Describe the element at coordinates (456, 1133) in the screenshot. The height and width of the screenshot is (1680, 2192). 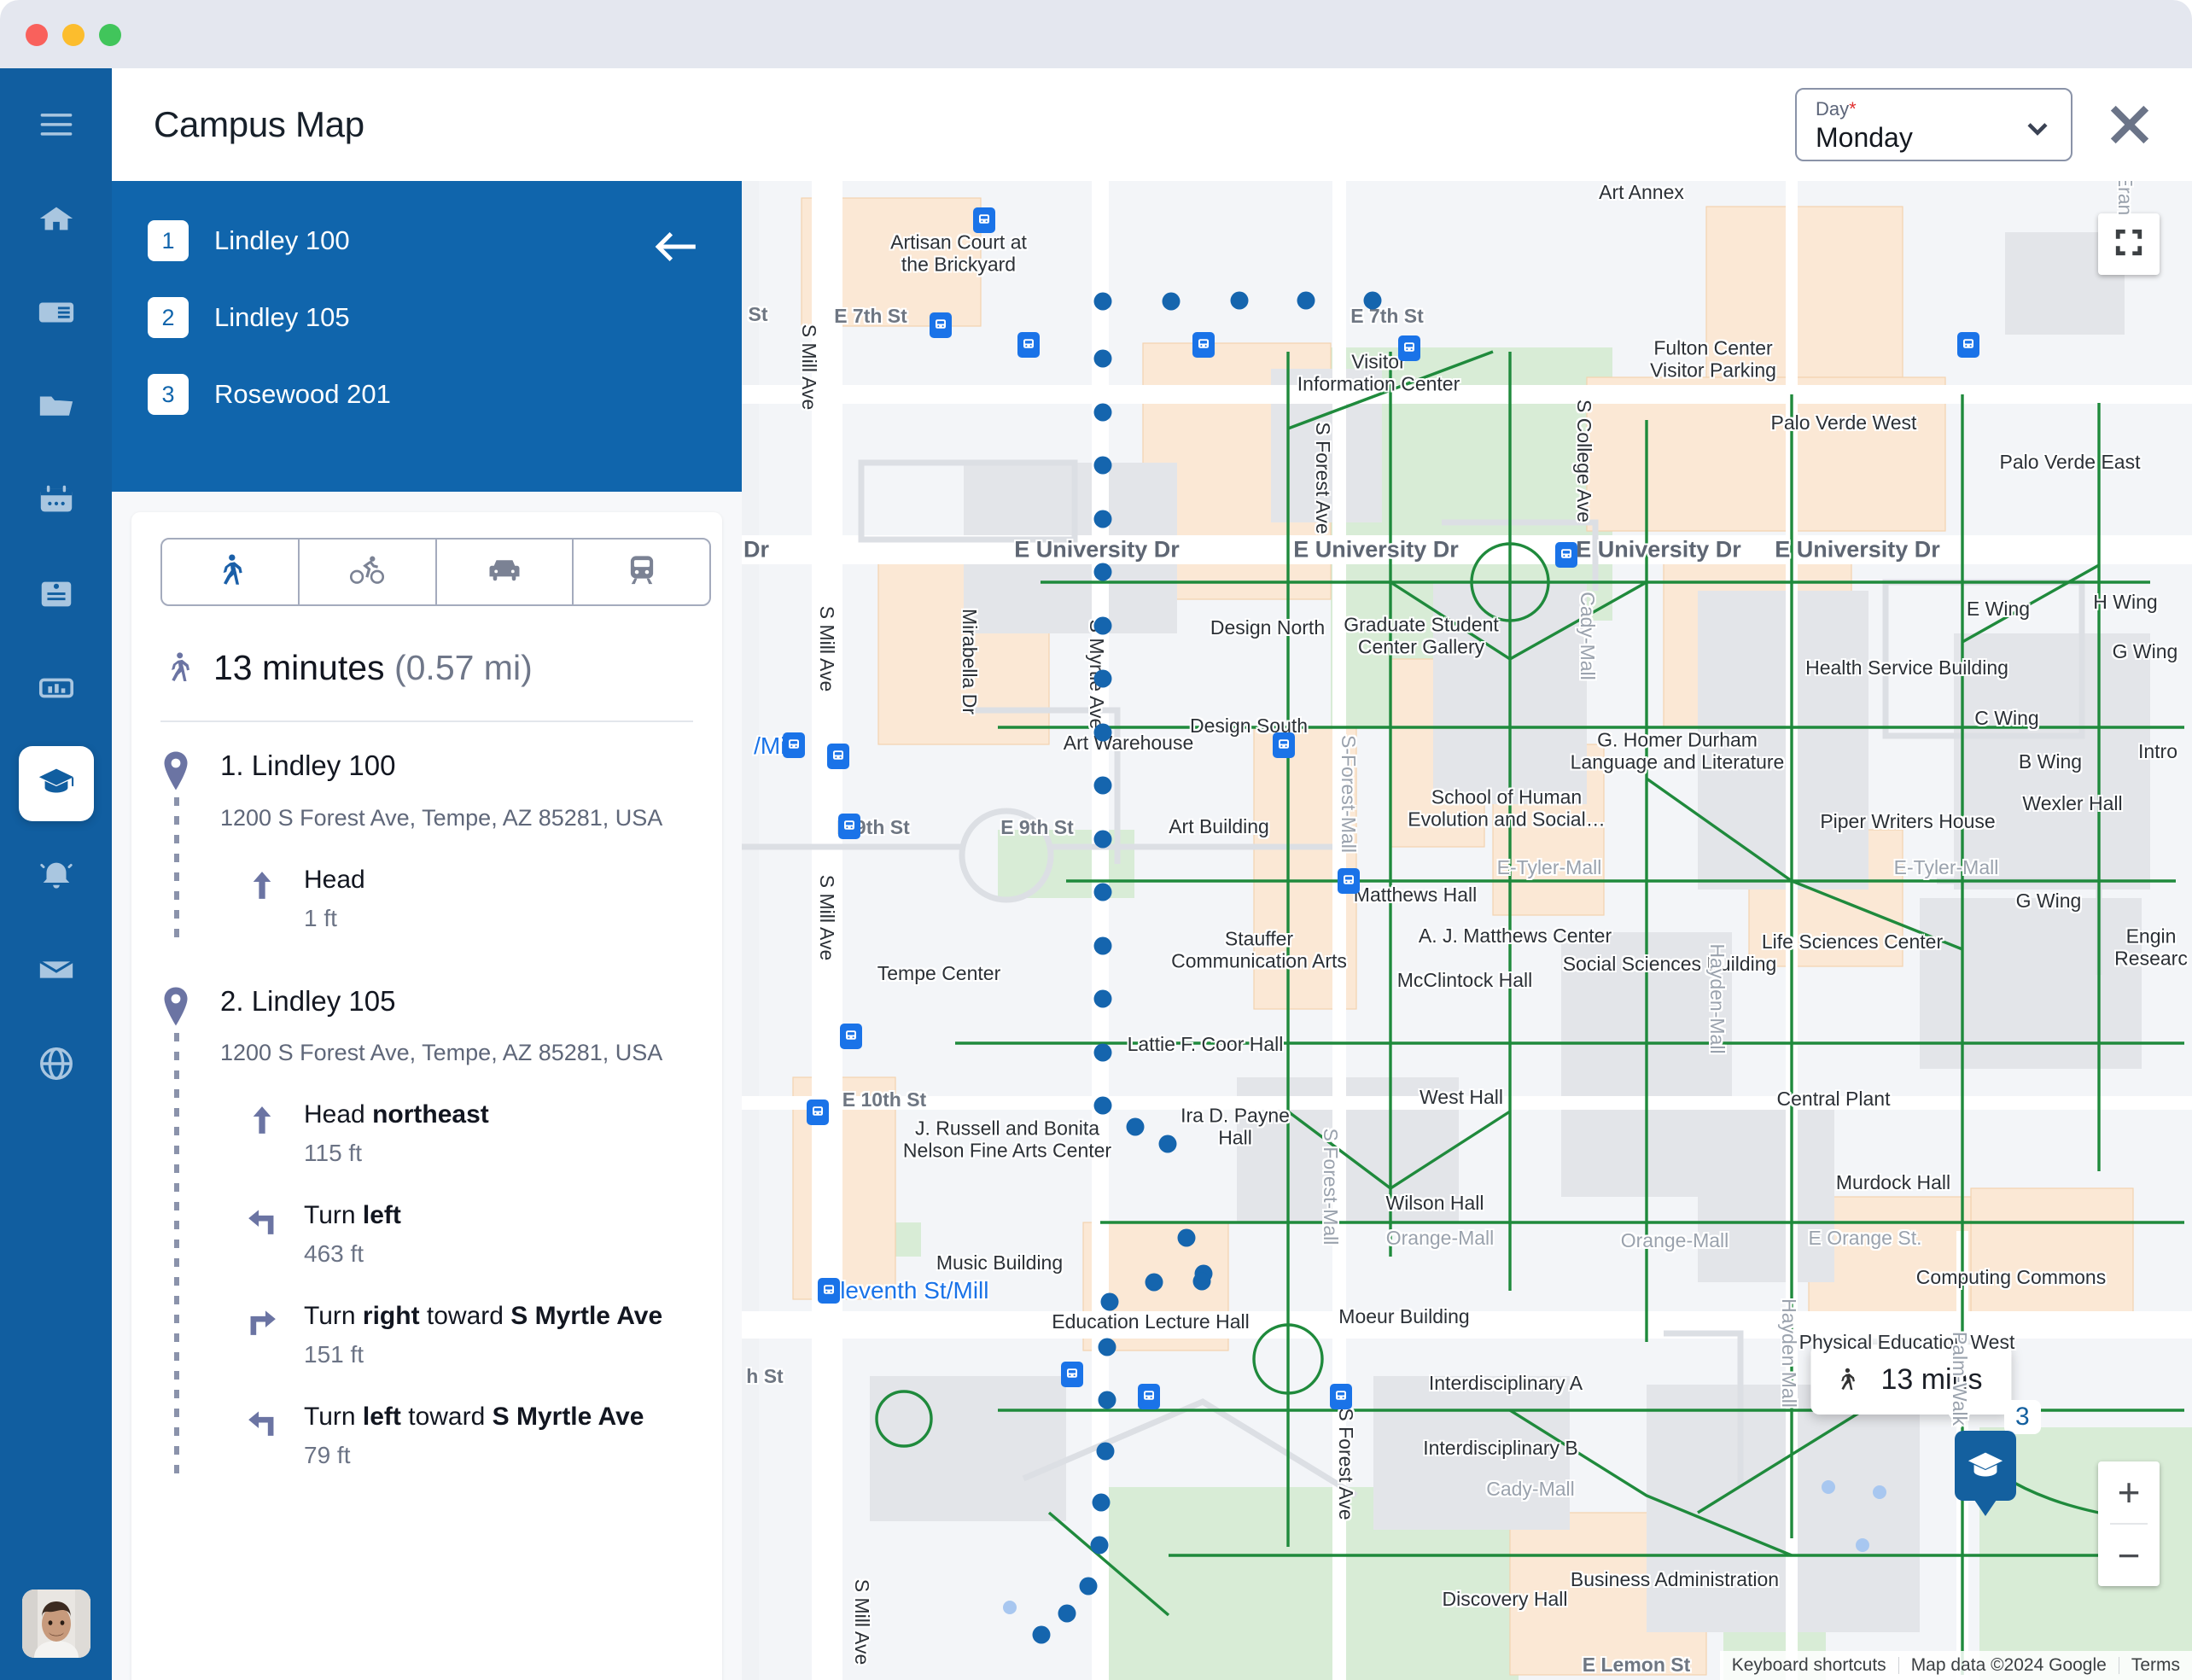
I see `direction-step: Head northeast 115 ft` at that location.